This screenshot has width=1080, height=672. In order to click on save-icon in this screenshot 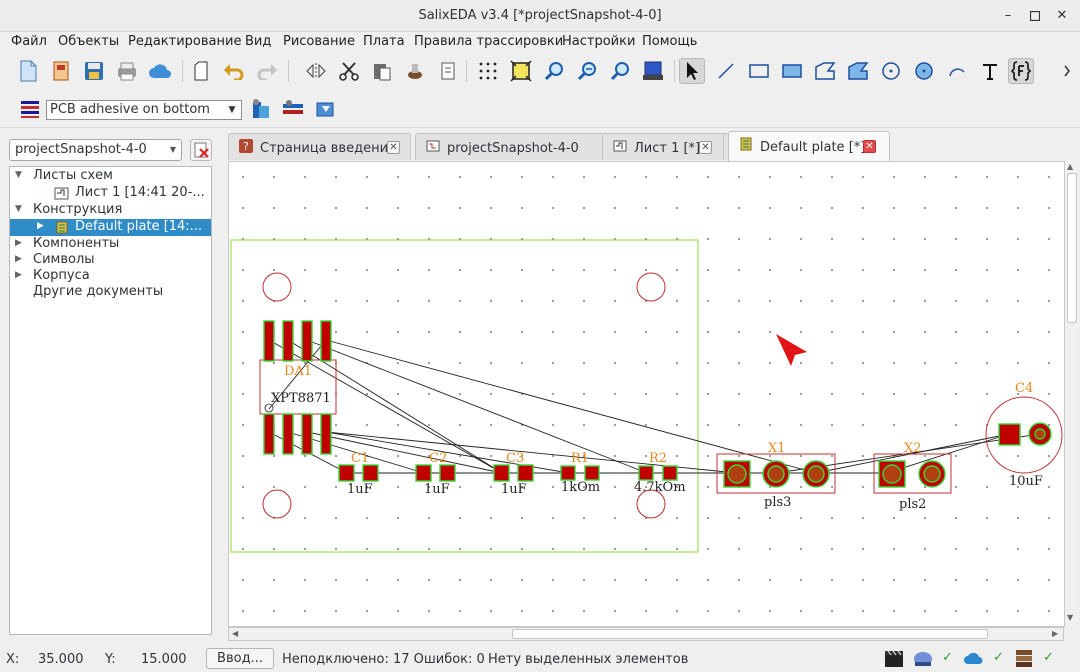, I will do `click(94, 71)`.